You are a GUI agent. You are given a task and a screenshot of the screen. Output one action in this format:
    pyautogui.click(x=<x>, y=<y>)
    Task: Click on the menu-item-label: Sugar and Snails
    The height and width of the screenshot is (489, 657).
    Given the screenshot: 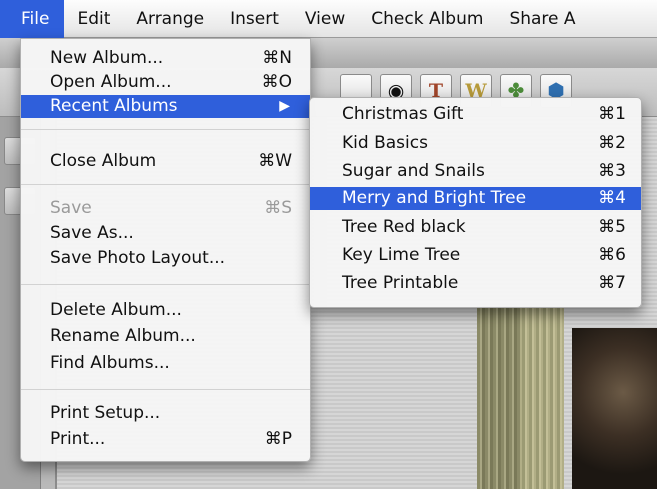 What is the action you would take?
    pyautogui.click(x=413, y=171)
    